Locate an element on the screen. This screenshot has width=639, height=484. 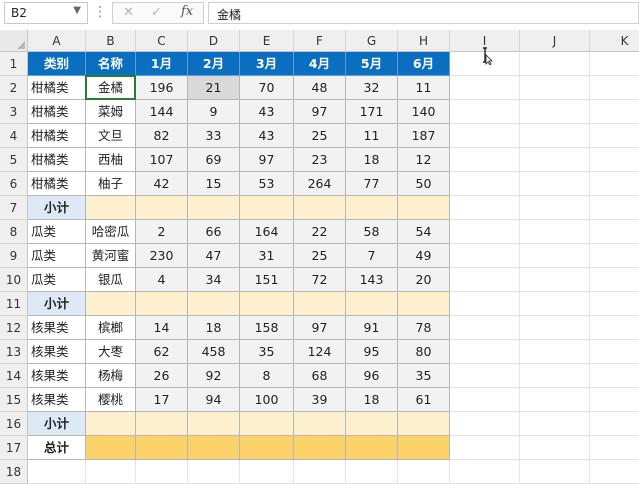
table-cell: 107 is located at coordinates (162, 160).